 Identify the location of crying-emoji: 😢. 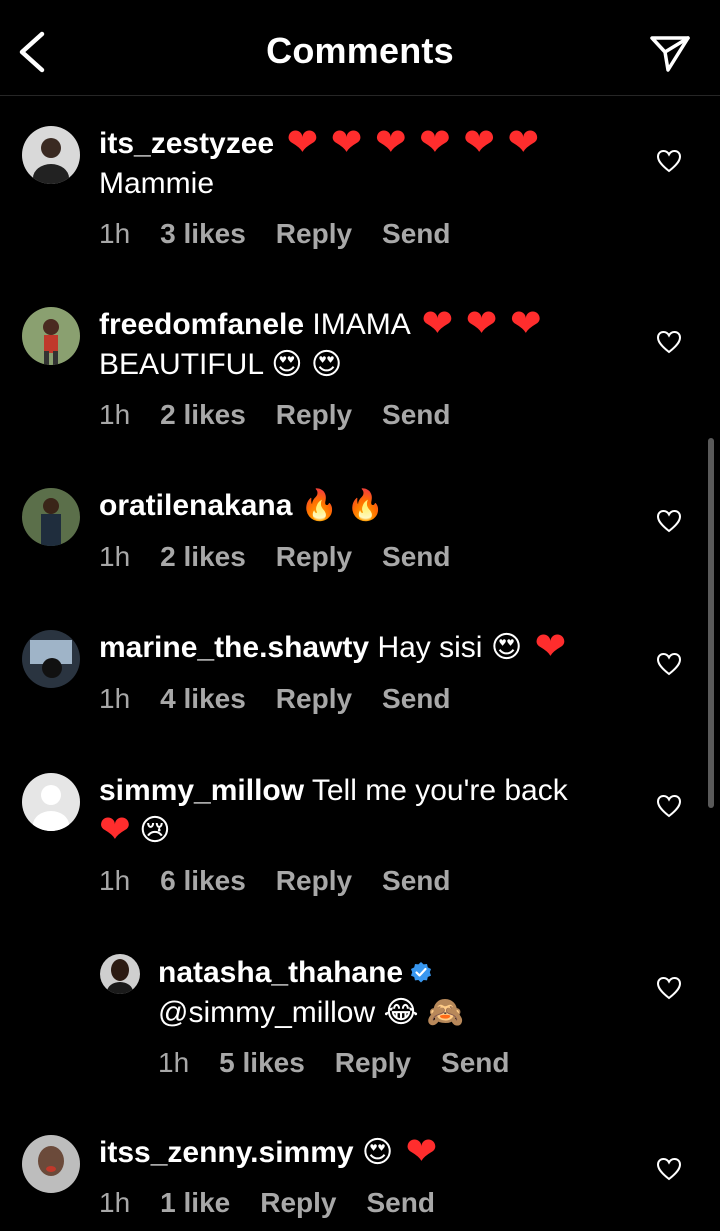
(155, 830).